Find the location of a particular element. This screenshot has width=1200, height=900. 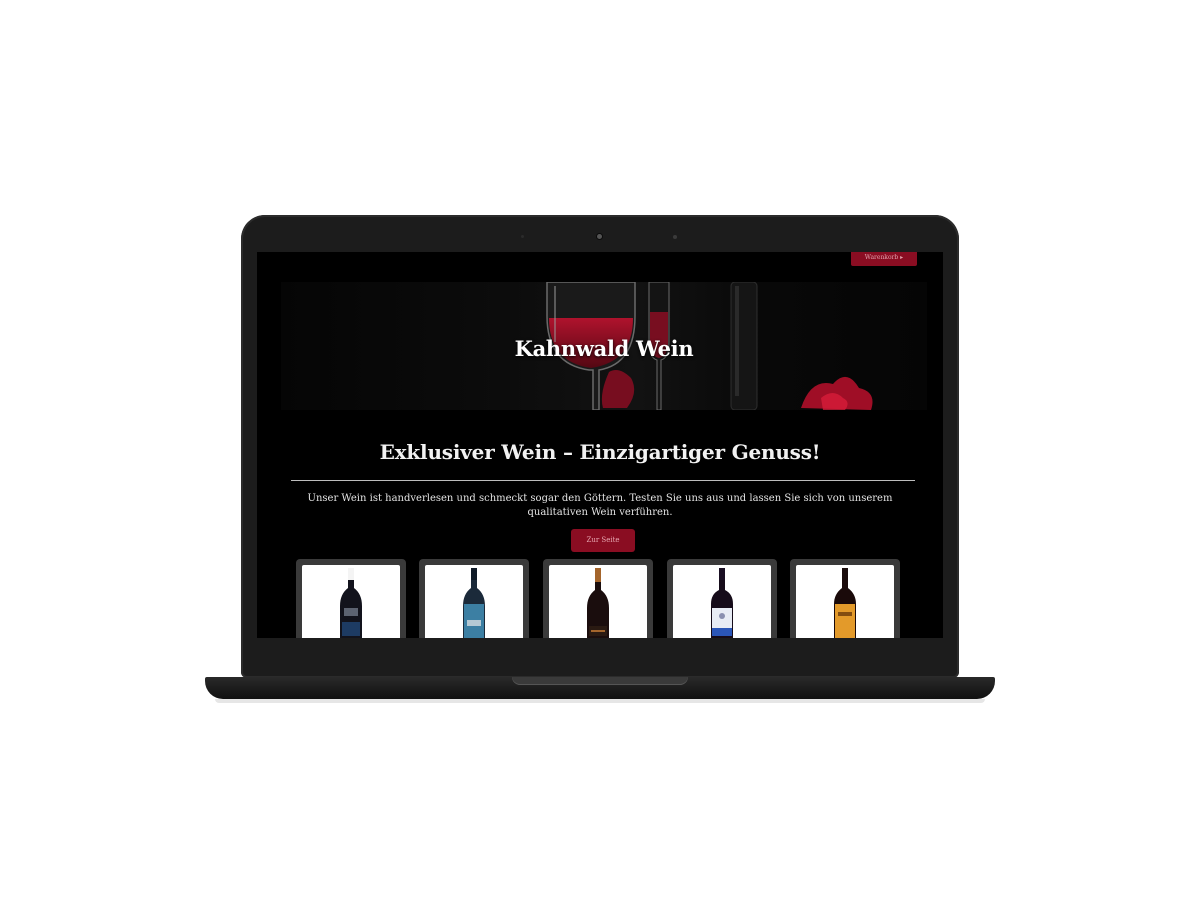

cart-button: Warenkorb ▸ is located at coordinates (884, 259).